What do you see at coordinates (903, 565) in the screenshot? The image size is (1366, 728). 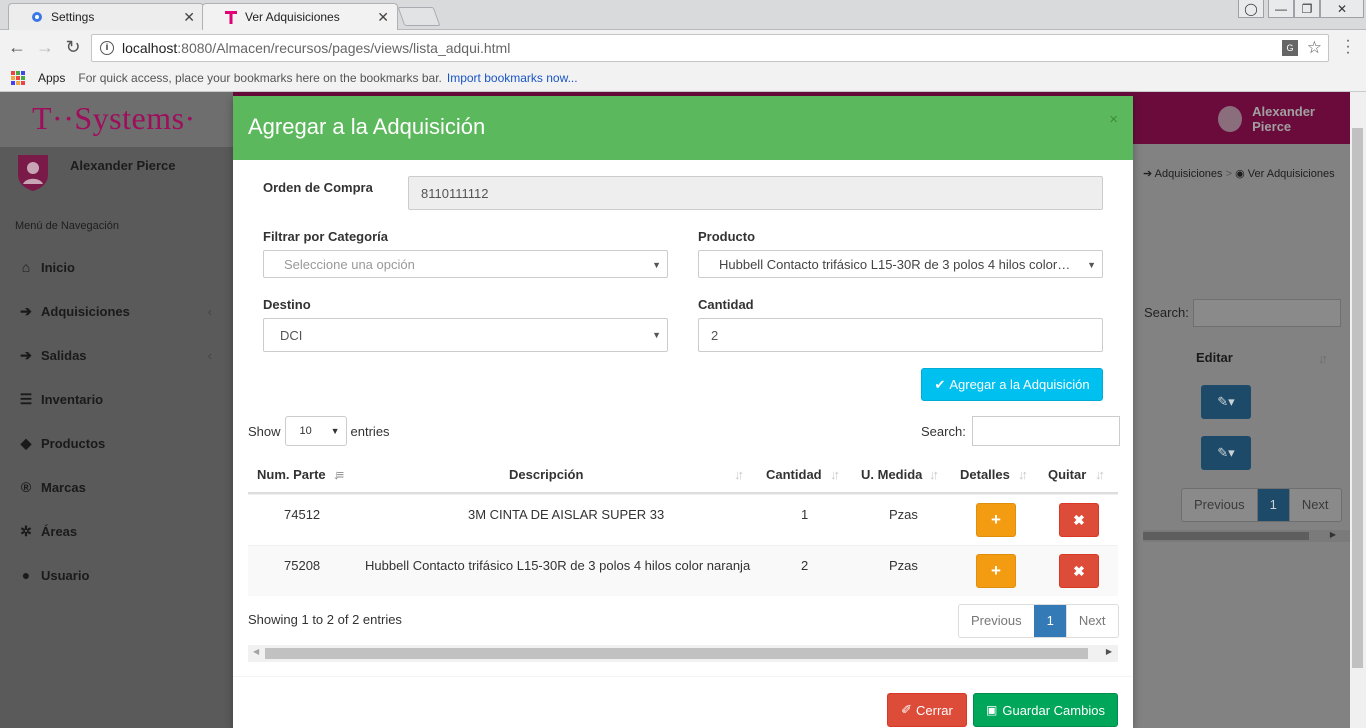 I see `cell-medida: Pzas` at bounding box center [903, 565].